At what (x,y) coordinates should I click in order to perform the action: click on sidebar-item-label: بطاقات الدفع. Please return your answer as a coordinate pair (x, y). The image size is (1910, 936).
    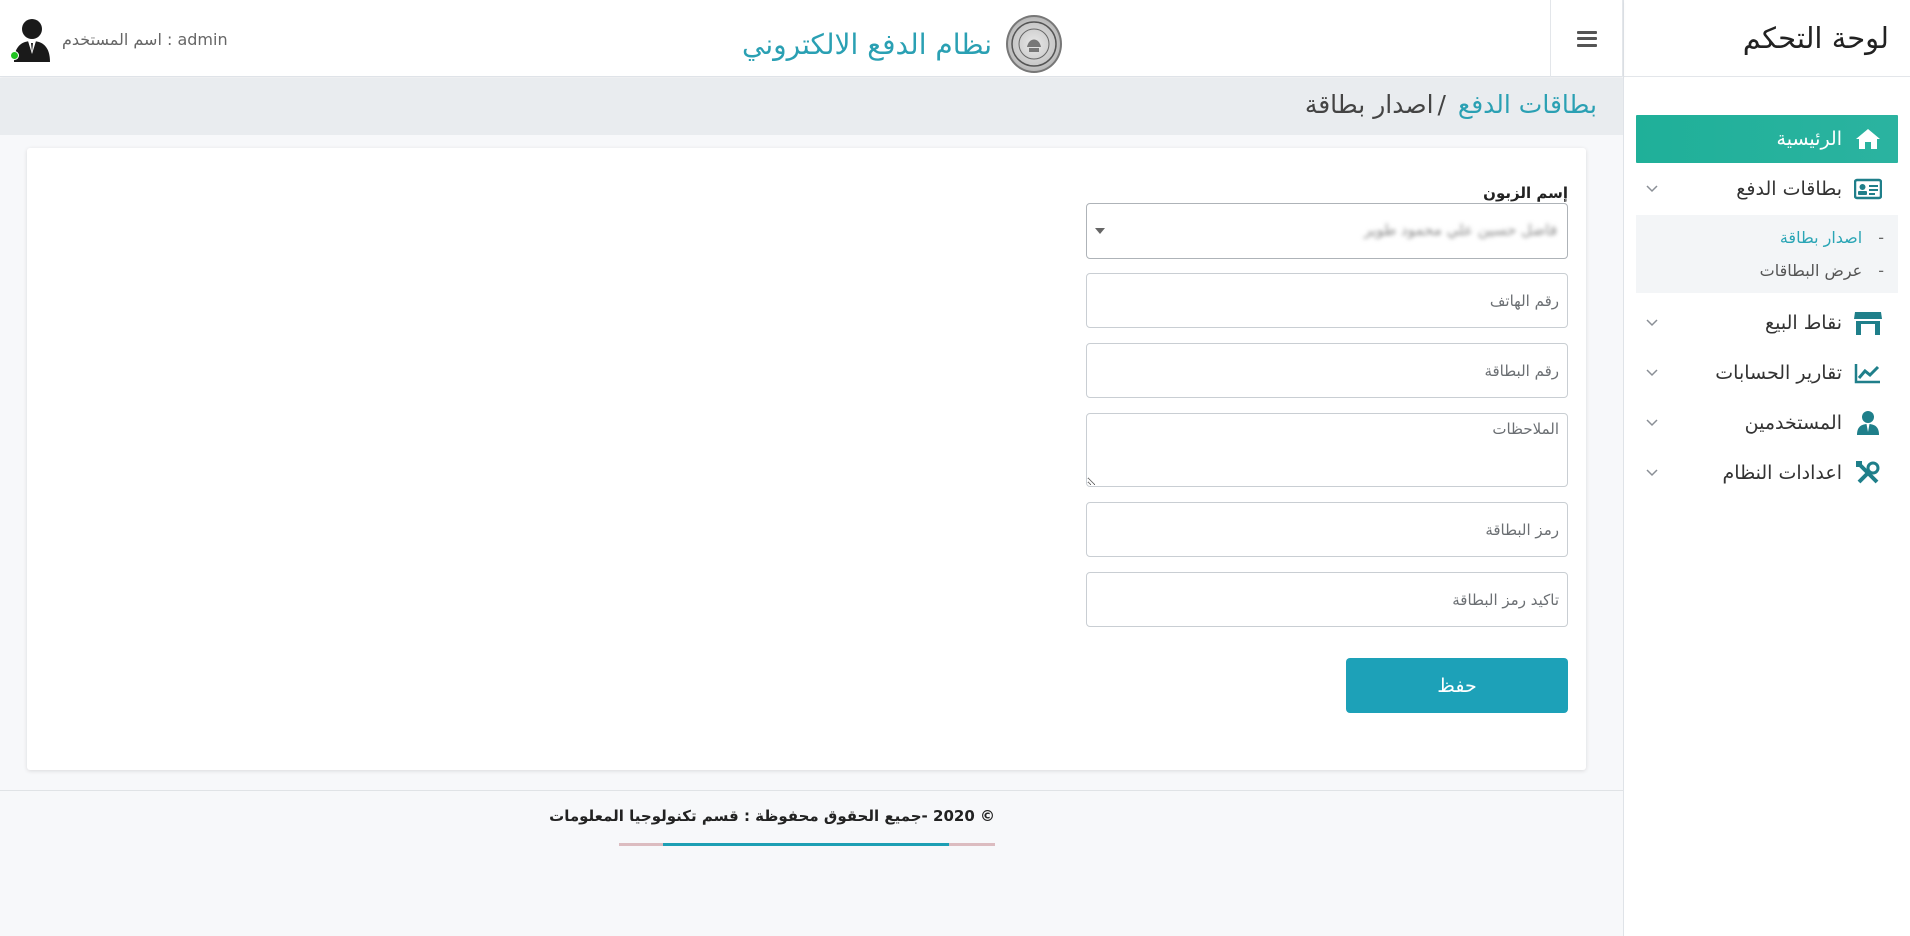
    Looking at the image, I should click on (1789, 189).